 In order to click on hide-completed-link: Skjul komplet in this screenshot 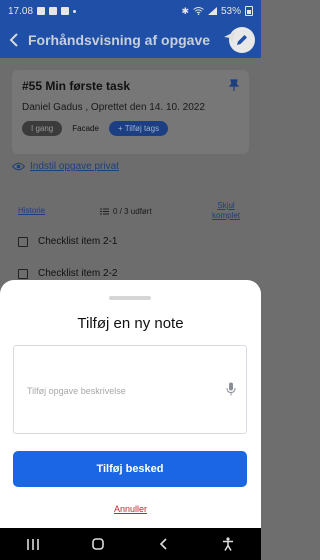, I will do `click(226, 211)`.